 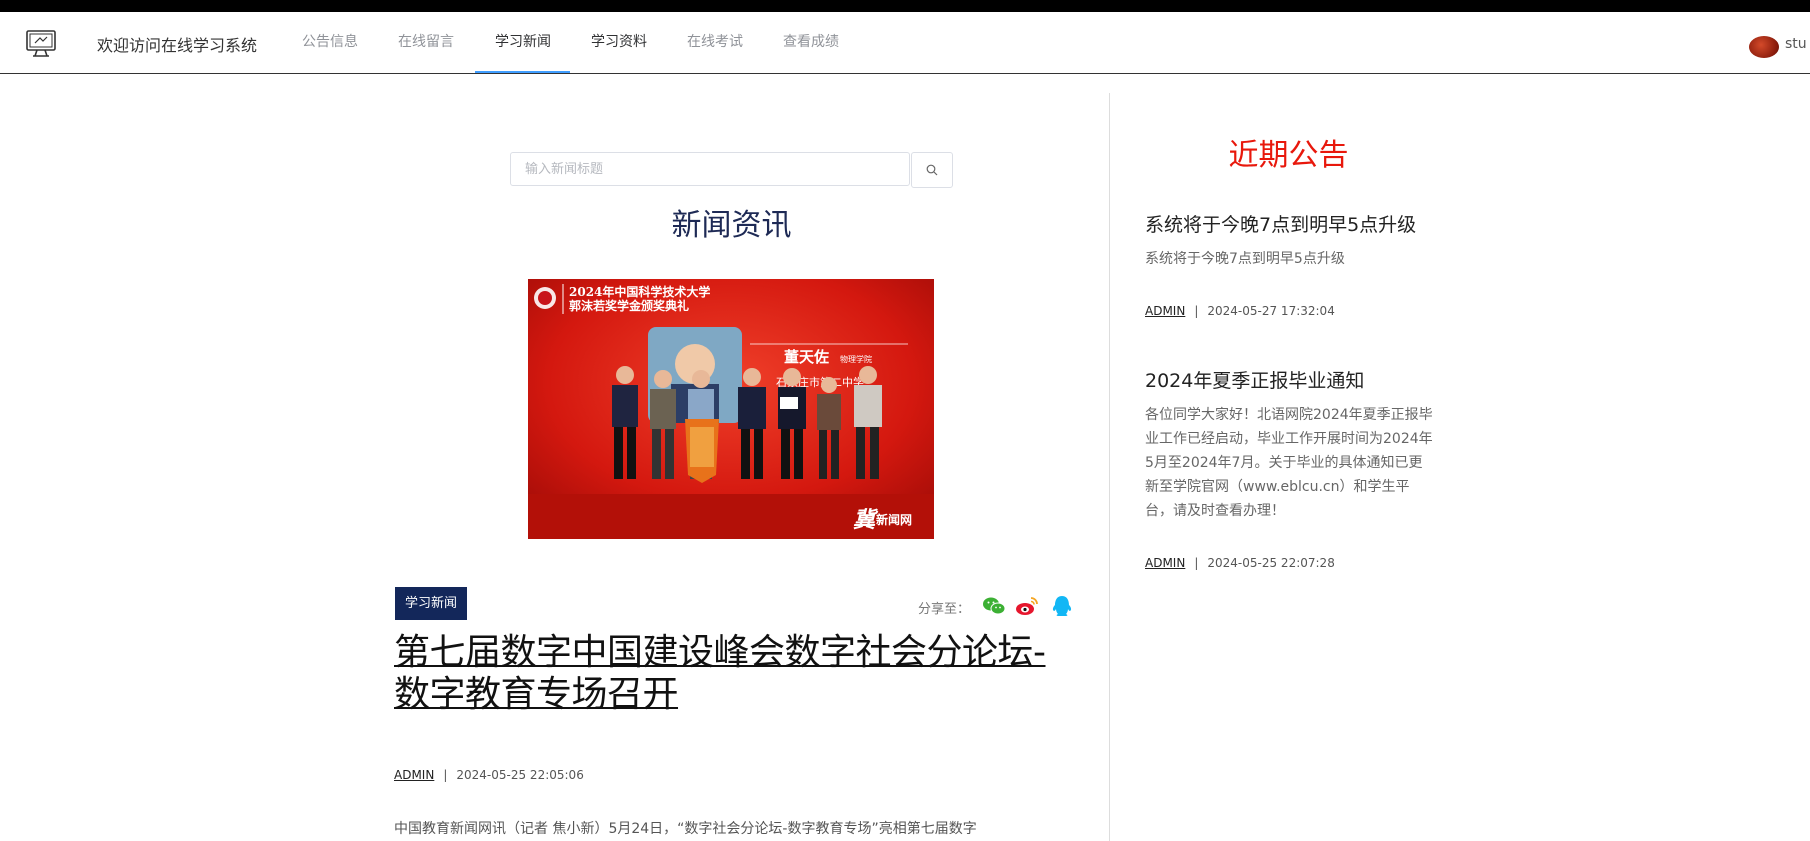 I want to click on nav-study-materials: 学习资料, so click(x=619, y=42).